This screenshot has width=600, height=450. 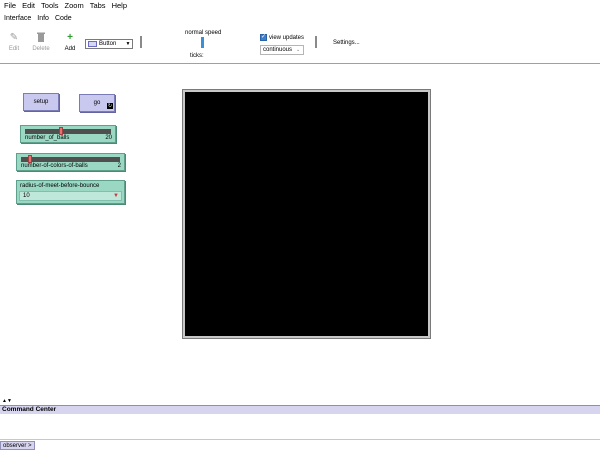 I want to click on setup-button-label: setup, so click(x=41, y=102).